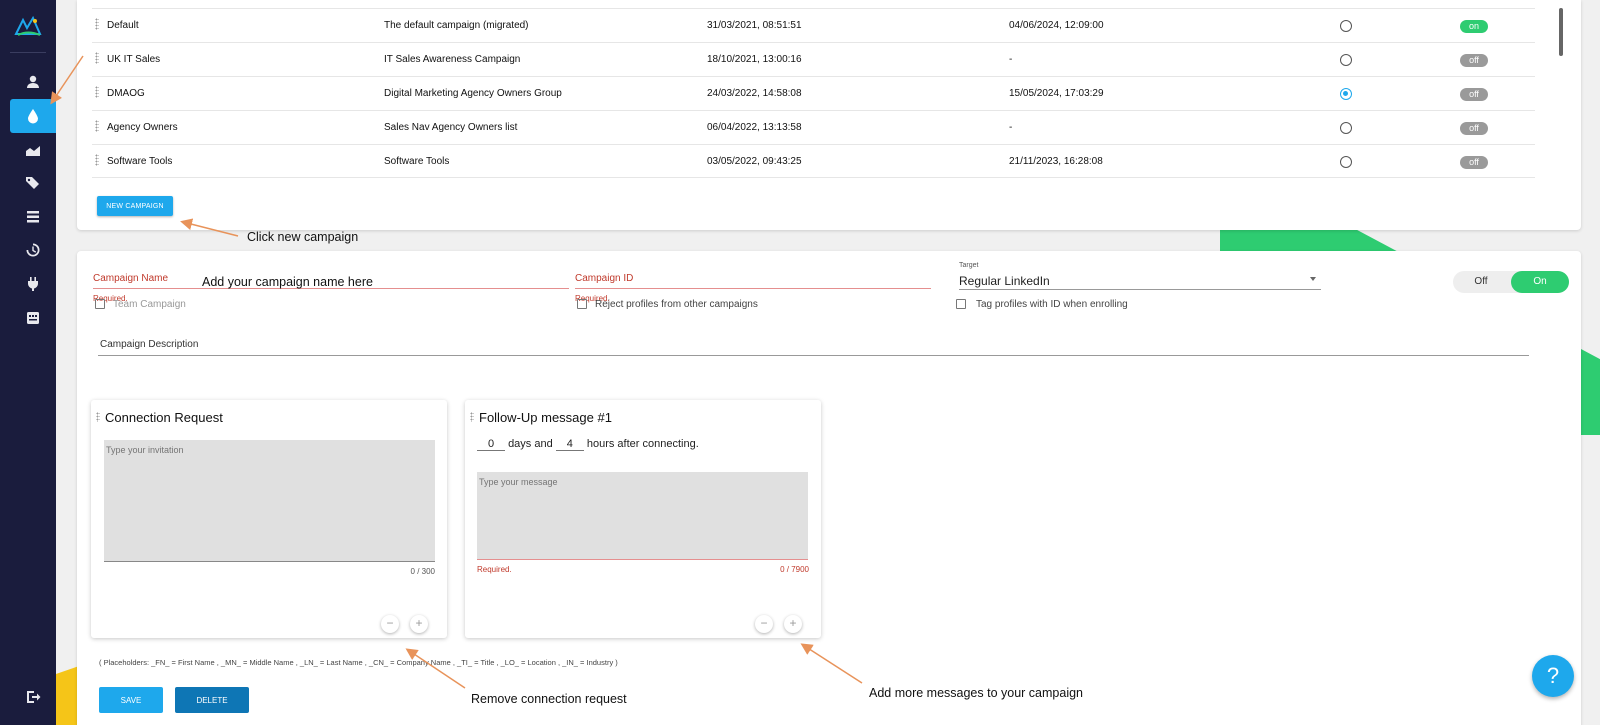 Image resolution: width=1600 pixels, height=725 pixels. I want to click on sidebar-item-lists, so click(33, 217).